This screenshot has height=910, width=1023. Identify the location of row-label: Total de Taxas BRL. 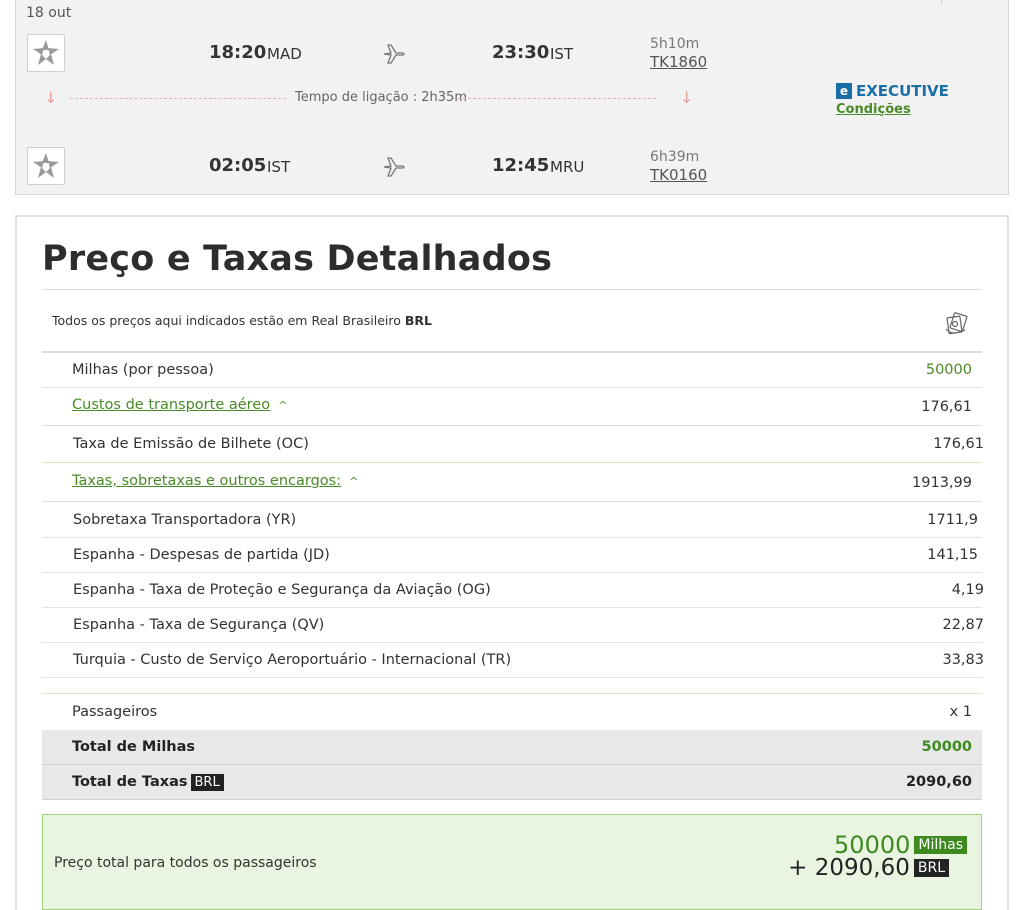
(148, 782).